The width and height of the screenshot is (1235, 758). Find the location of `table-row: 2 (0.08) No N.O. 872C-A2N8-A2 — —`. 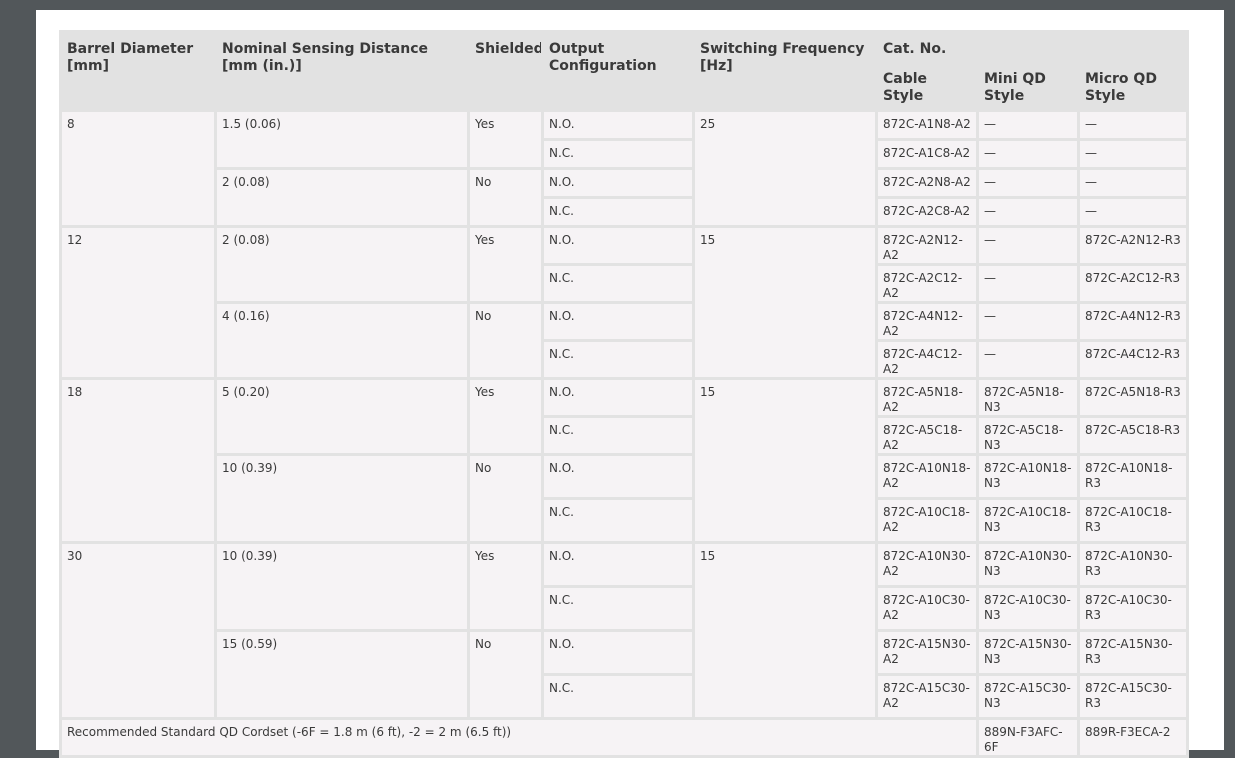

table-row: 2 (0.08) No N.O. 872C-A2N8-A2 — — is located at coordinates (624, 197).